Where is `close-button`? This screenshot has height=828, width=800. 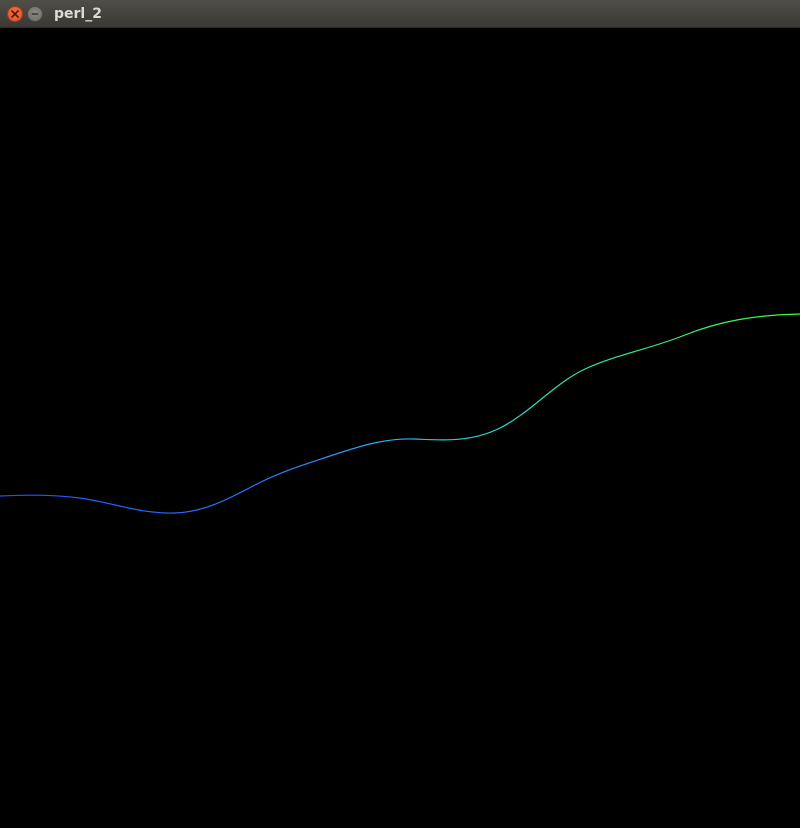
close-button is located at coordinates (15, 14).